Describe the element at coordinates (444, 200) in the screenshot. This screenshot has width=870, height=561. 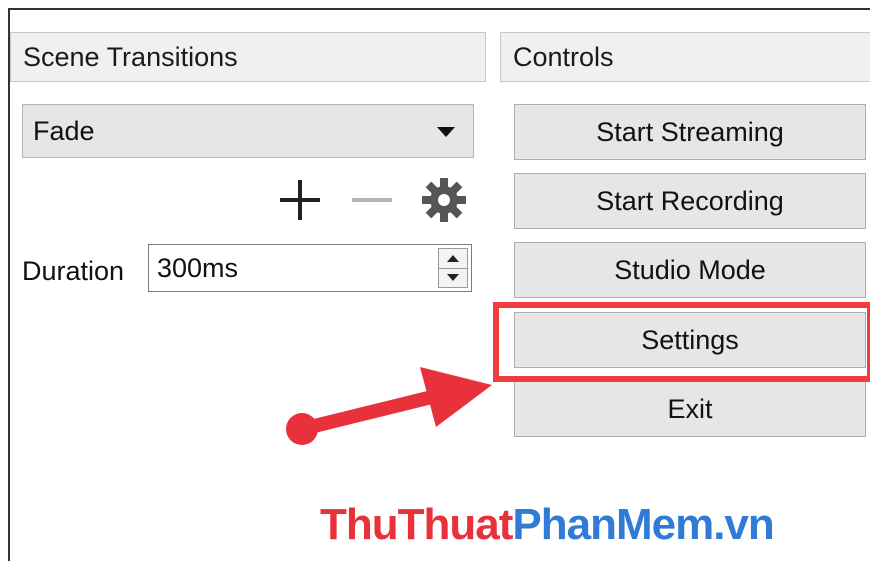
I see `gear-icon` at that location.